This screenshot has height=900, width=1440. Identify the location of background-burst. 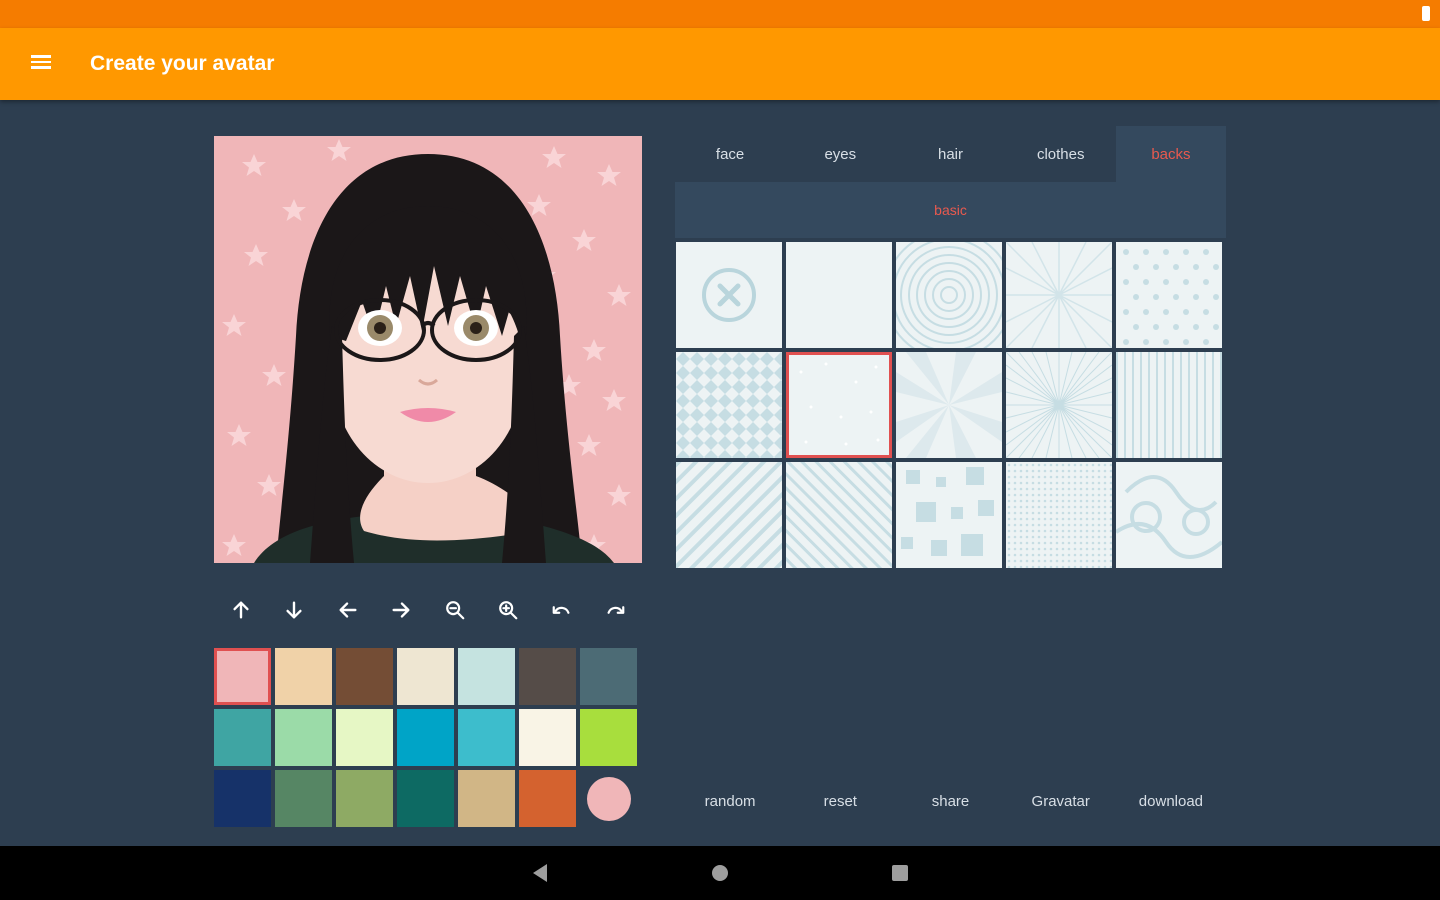
(949, 405).